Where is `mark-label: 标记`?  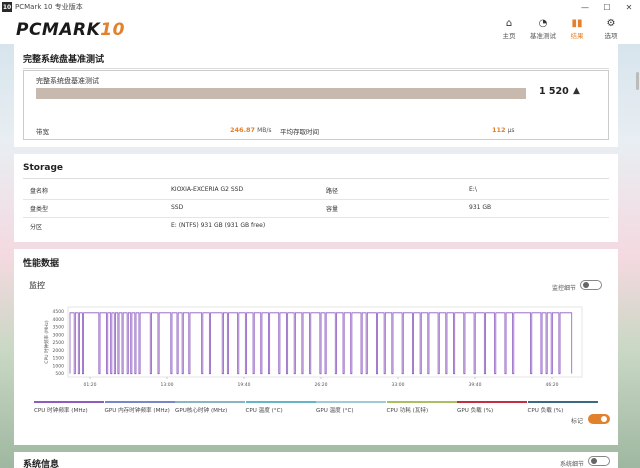 mark-label: 标记 is located at coordinates (577, 421).